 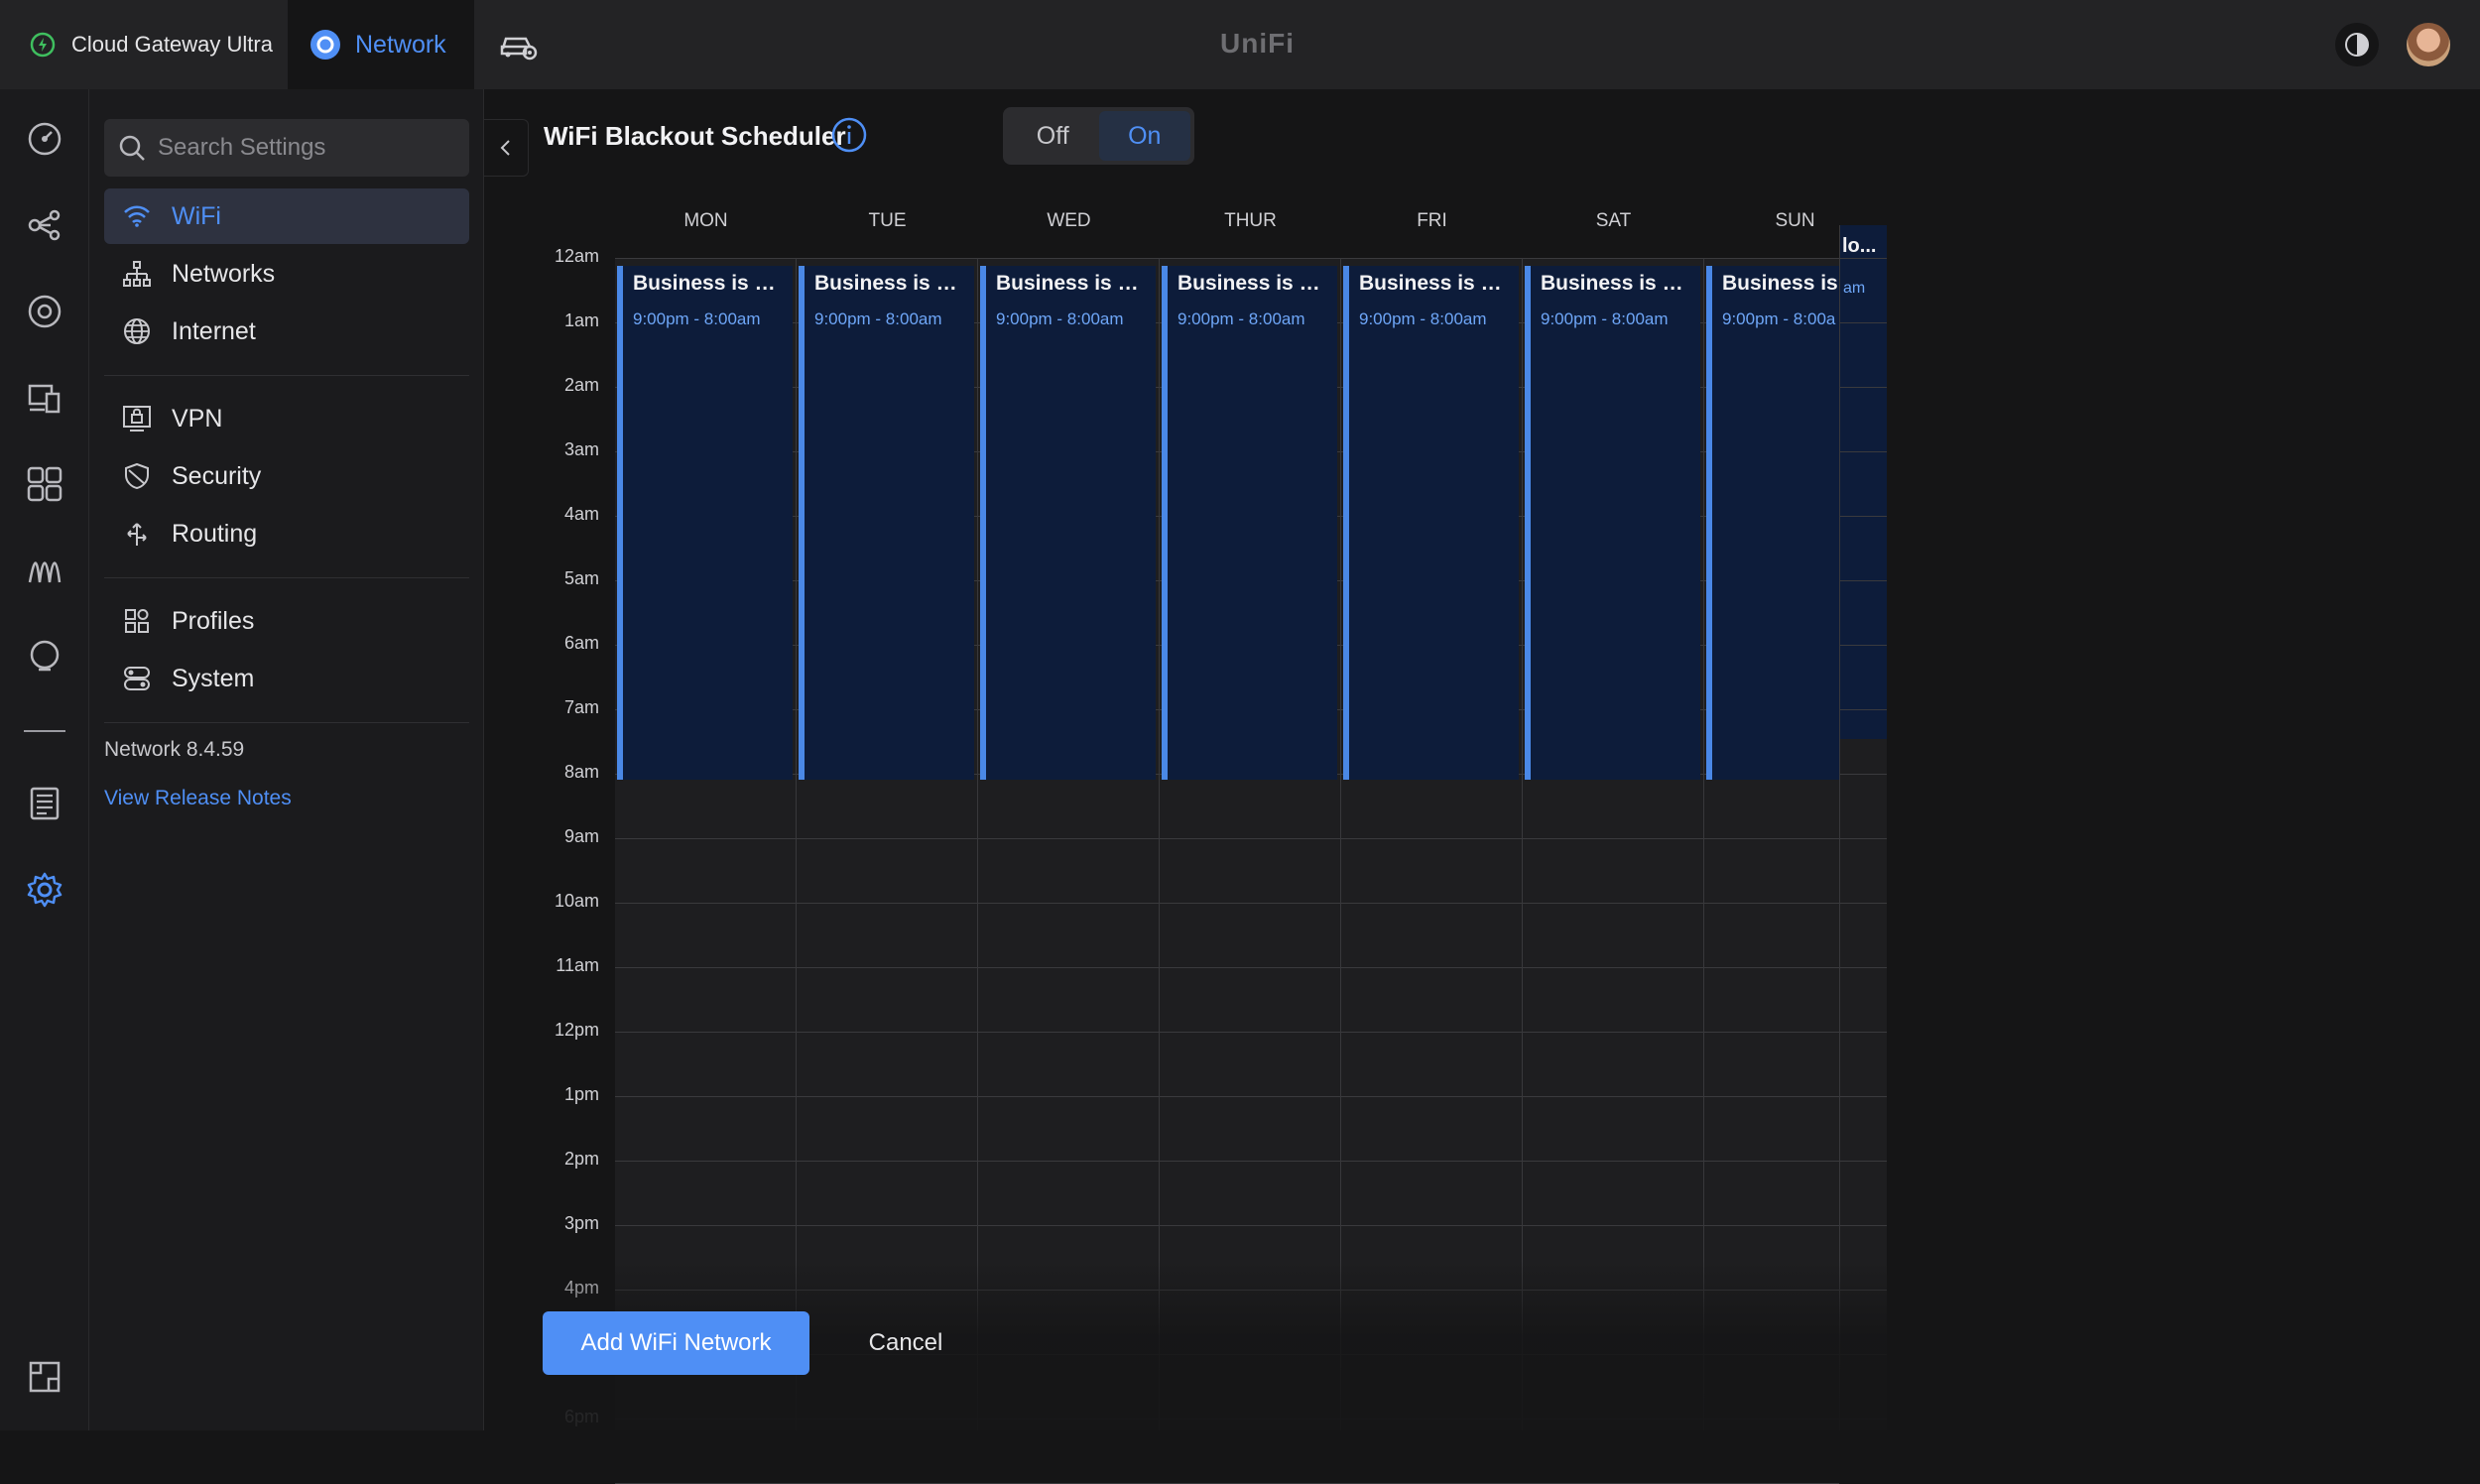 I want to click on day-header: SAT, so click(x=1613, y=220).